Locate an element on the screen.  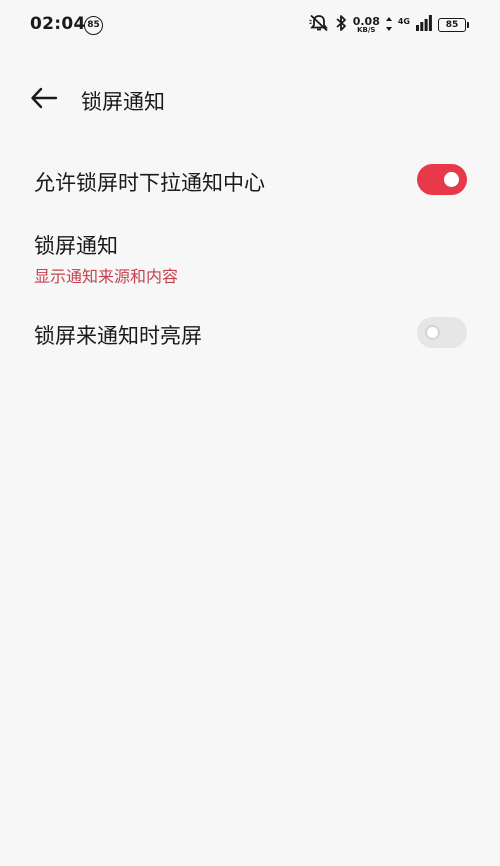
status-bar: 02:04 85 0.08 KB/S 4G 85 is located at coordinates (250, 25).